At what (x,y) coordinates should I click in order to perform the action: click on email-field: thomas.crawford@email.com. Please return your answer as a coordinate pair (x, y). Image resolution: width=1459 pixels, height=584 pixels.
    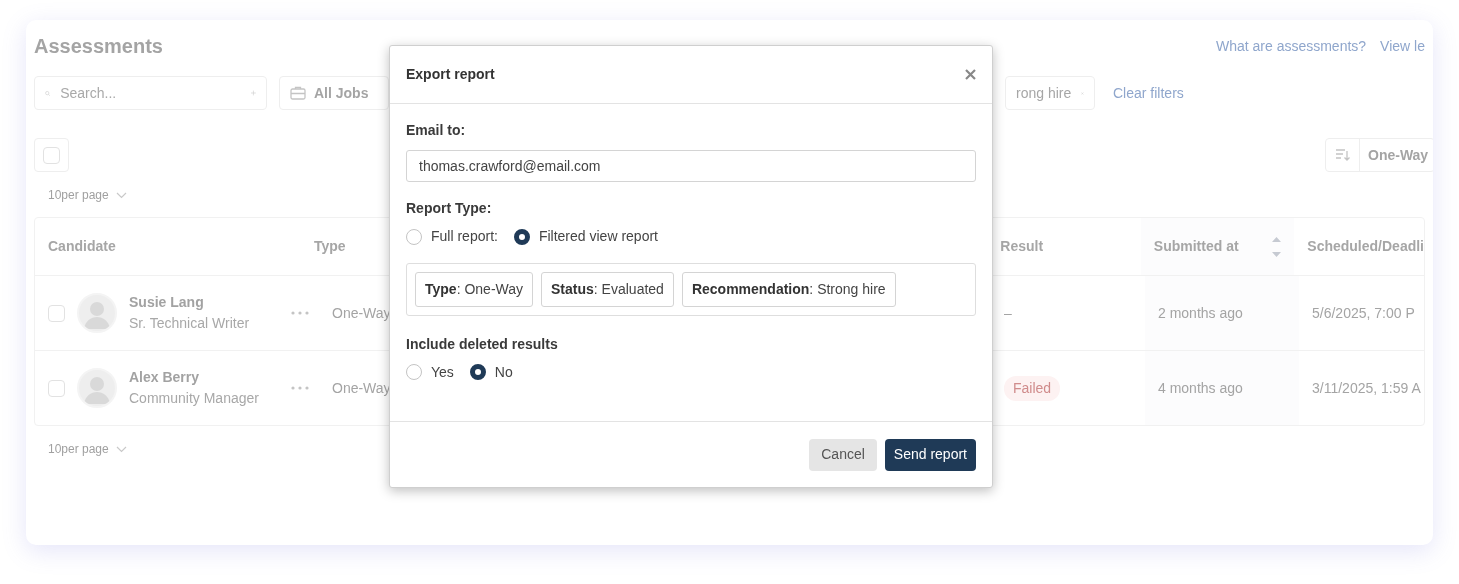
    Looking at the image, I should click on (691, 166).